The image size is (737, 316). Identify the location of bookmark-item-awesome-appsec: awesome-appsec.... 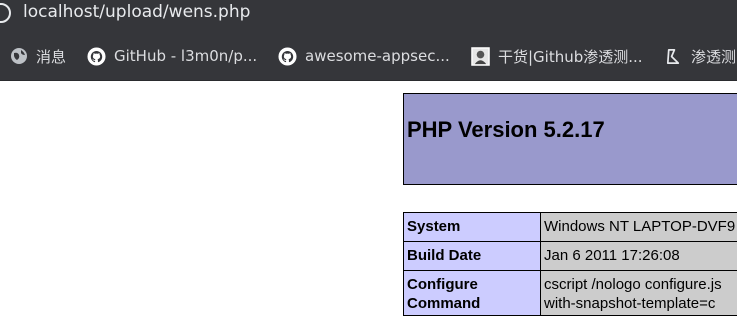
(364, 56).